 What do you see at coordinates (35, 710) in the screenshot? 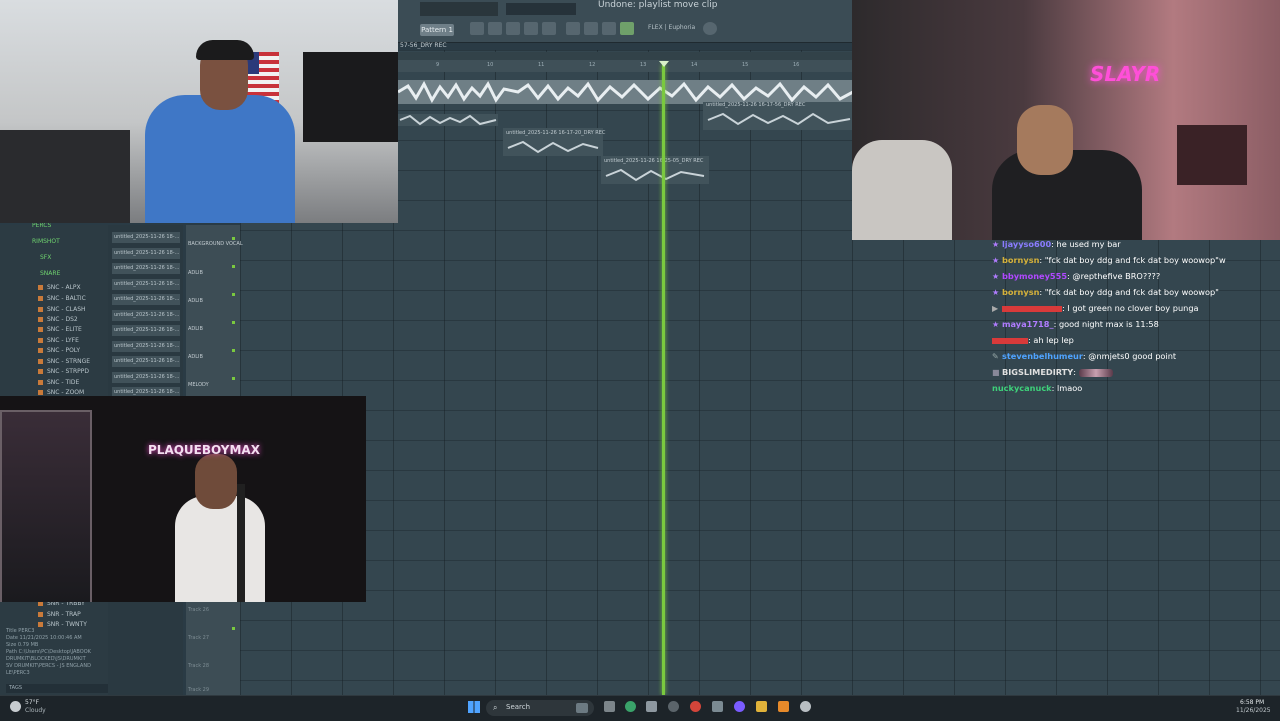
I see `weather-desc: Cloudy` at bounding box center [35, 710].